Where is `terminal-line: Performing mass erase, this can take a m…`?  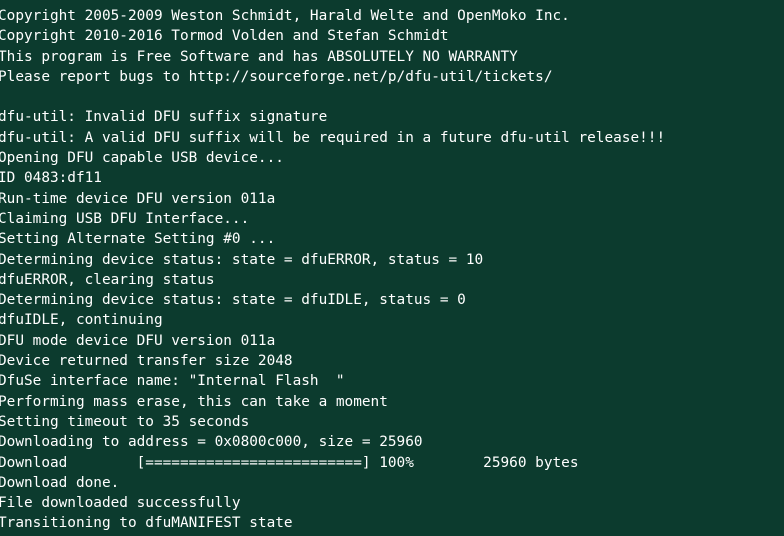 terminal-line: Performing mass erase, this can take a m… is located at coordinates (194, 401).